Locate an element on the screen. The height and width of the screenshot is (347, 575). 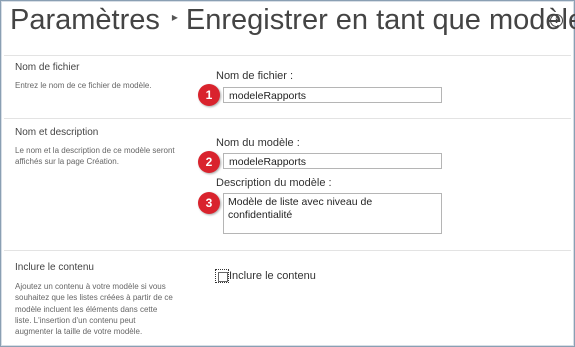
template-description-label: Description du modèle : is located at coordinates (274, 183).